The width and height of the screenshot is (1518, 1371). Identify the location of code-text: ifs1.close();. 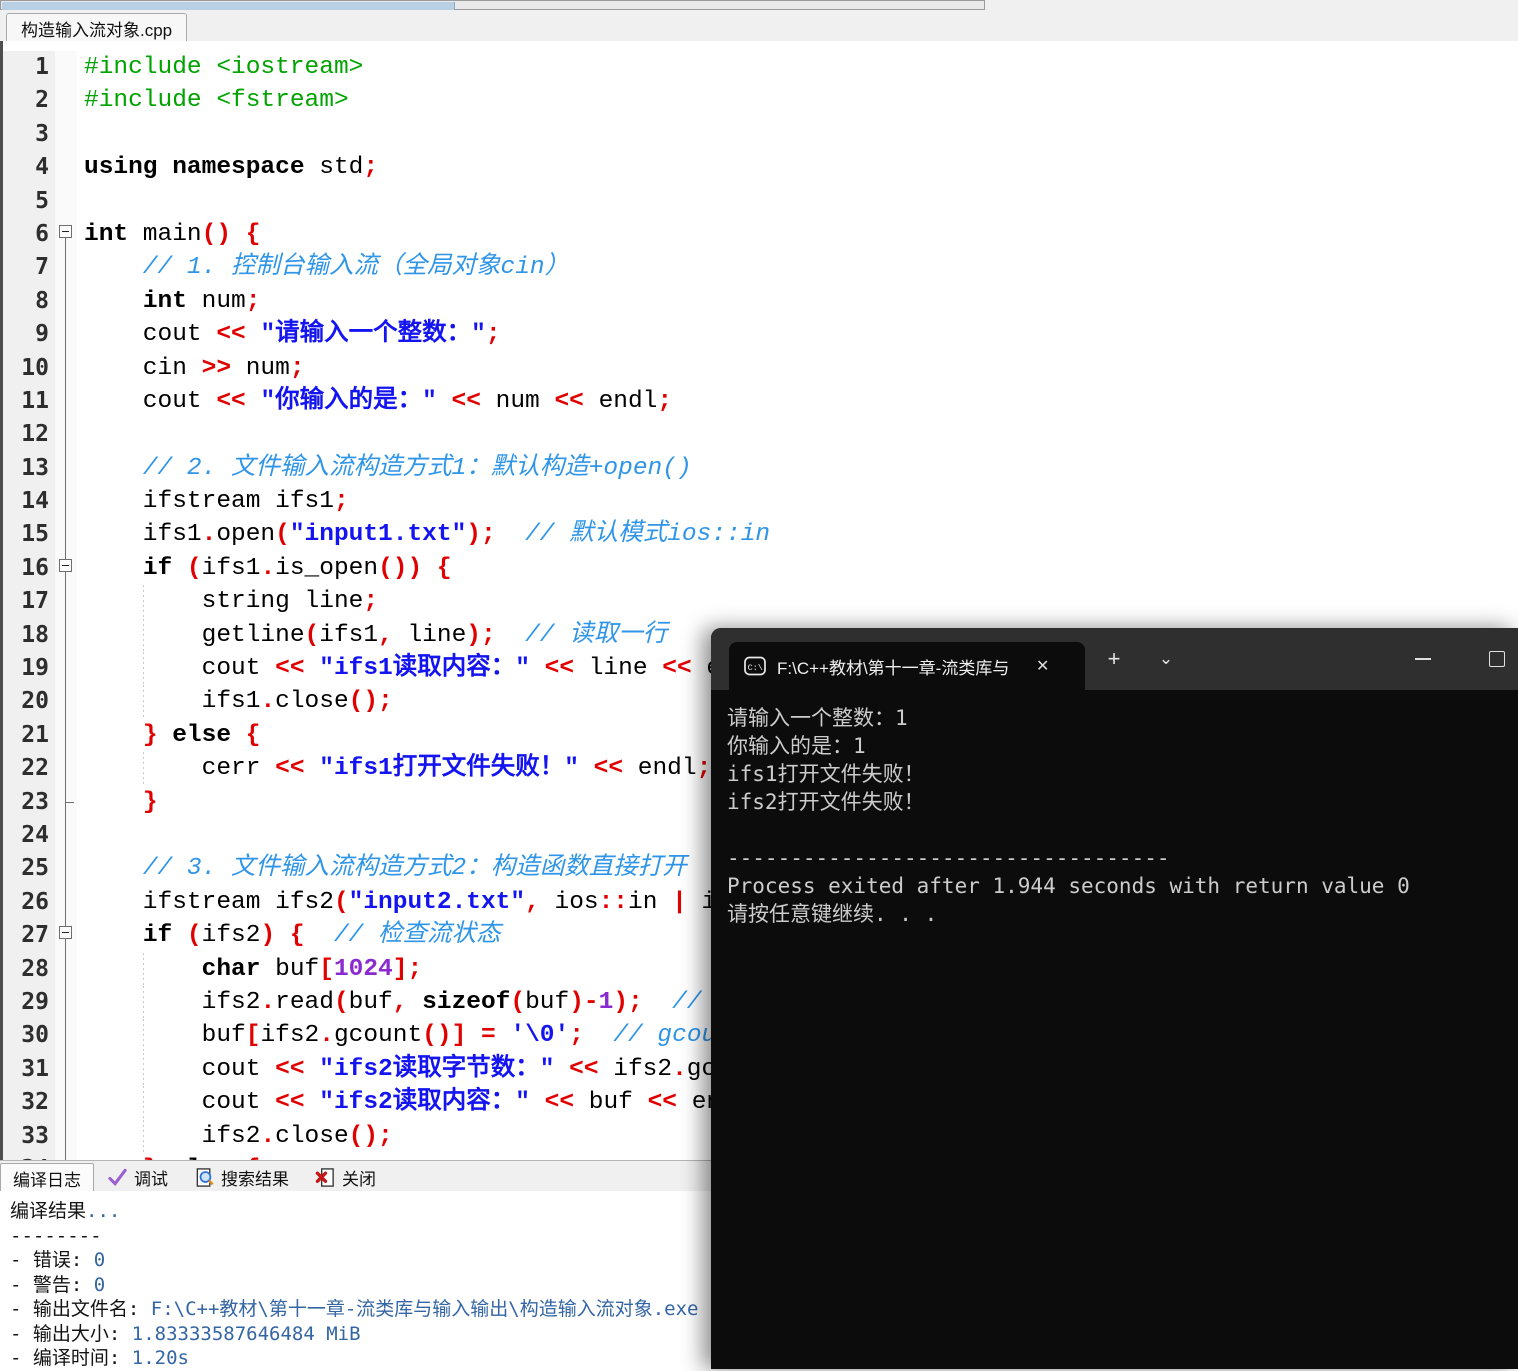
(235, 702).